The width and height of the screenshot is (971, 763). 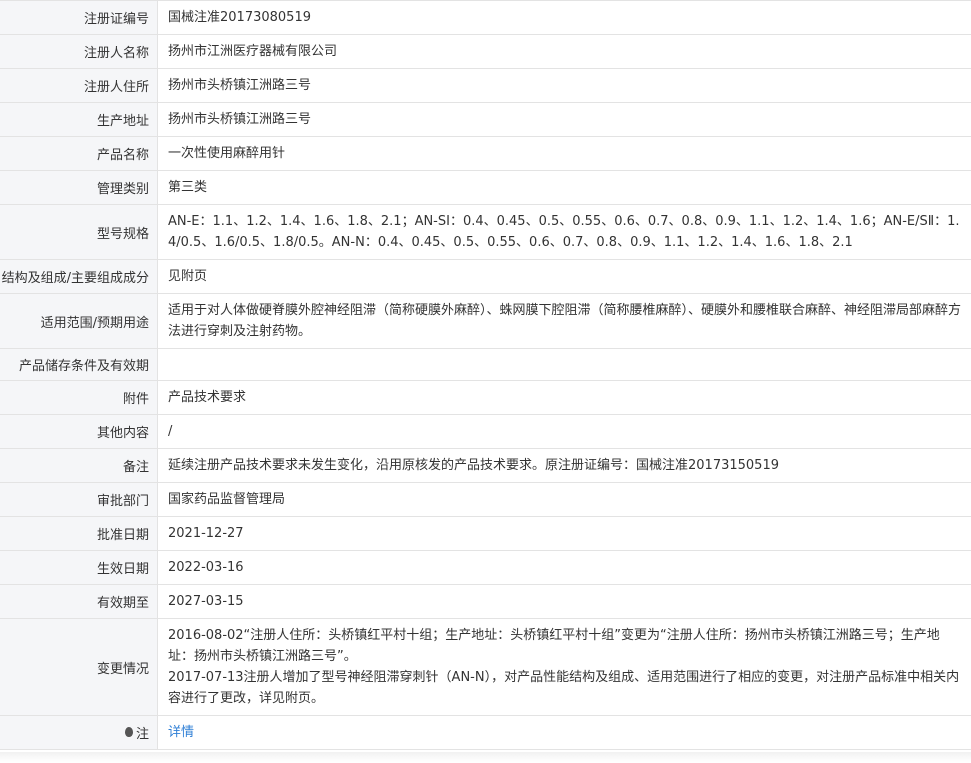 What do you see at coordinates (240, 85) in the screenshot?
I see `value-registrant-address: 扬州市头桥镇江洲路三号` at bounding box center [240, 85].